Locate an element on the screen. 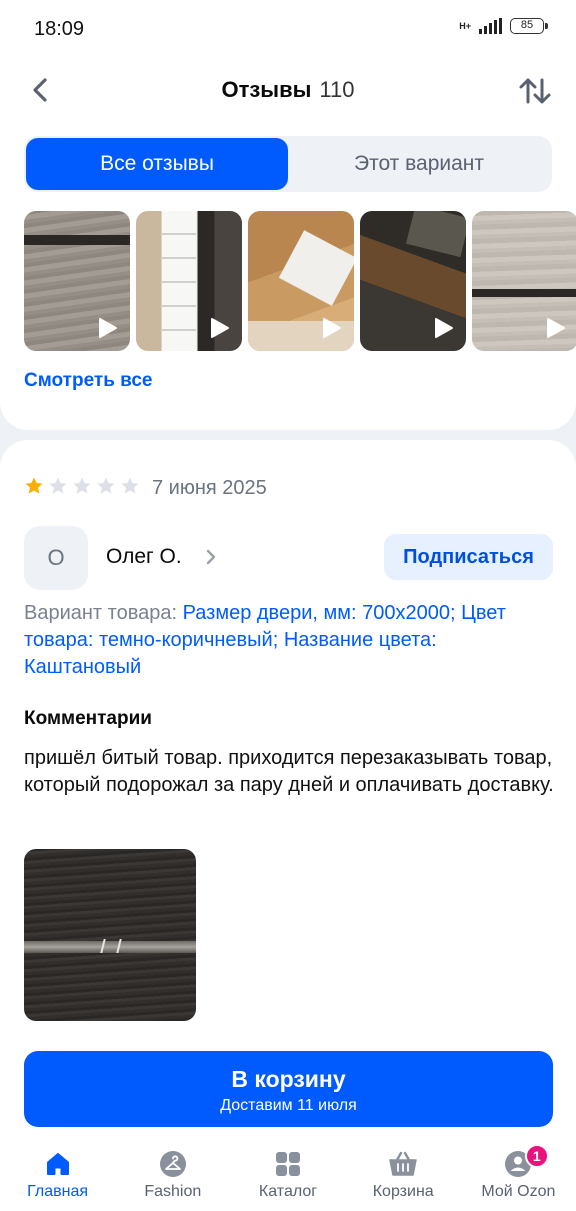 The image size is (576, 1211). status-icons: H+ 85 is located at coordinates (503, 26).